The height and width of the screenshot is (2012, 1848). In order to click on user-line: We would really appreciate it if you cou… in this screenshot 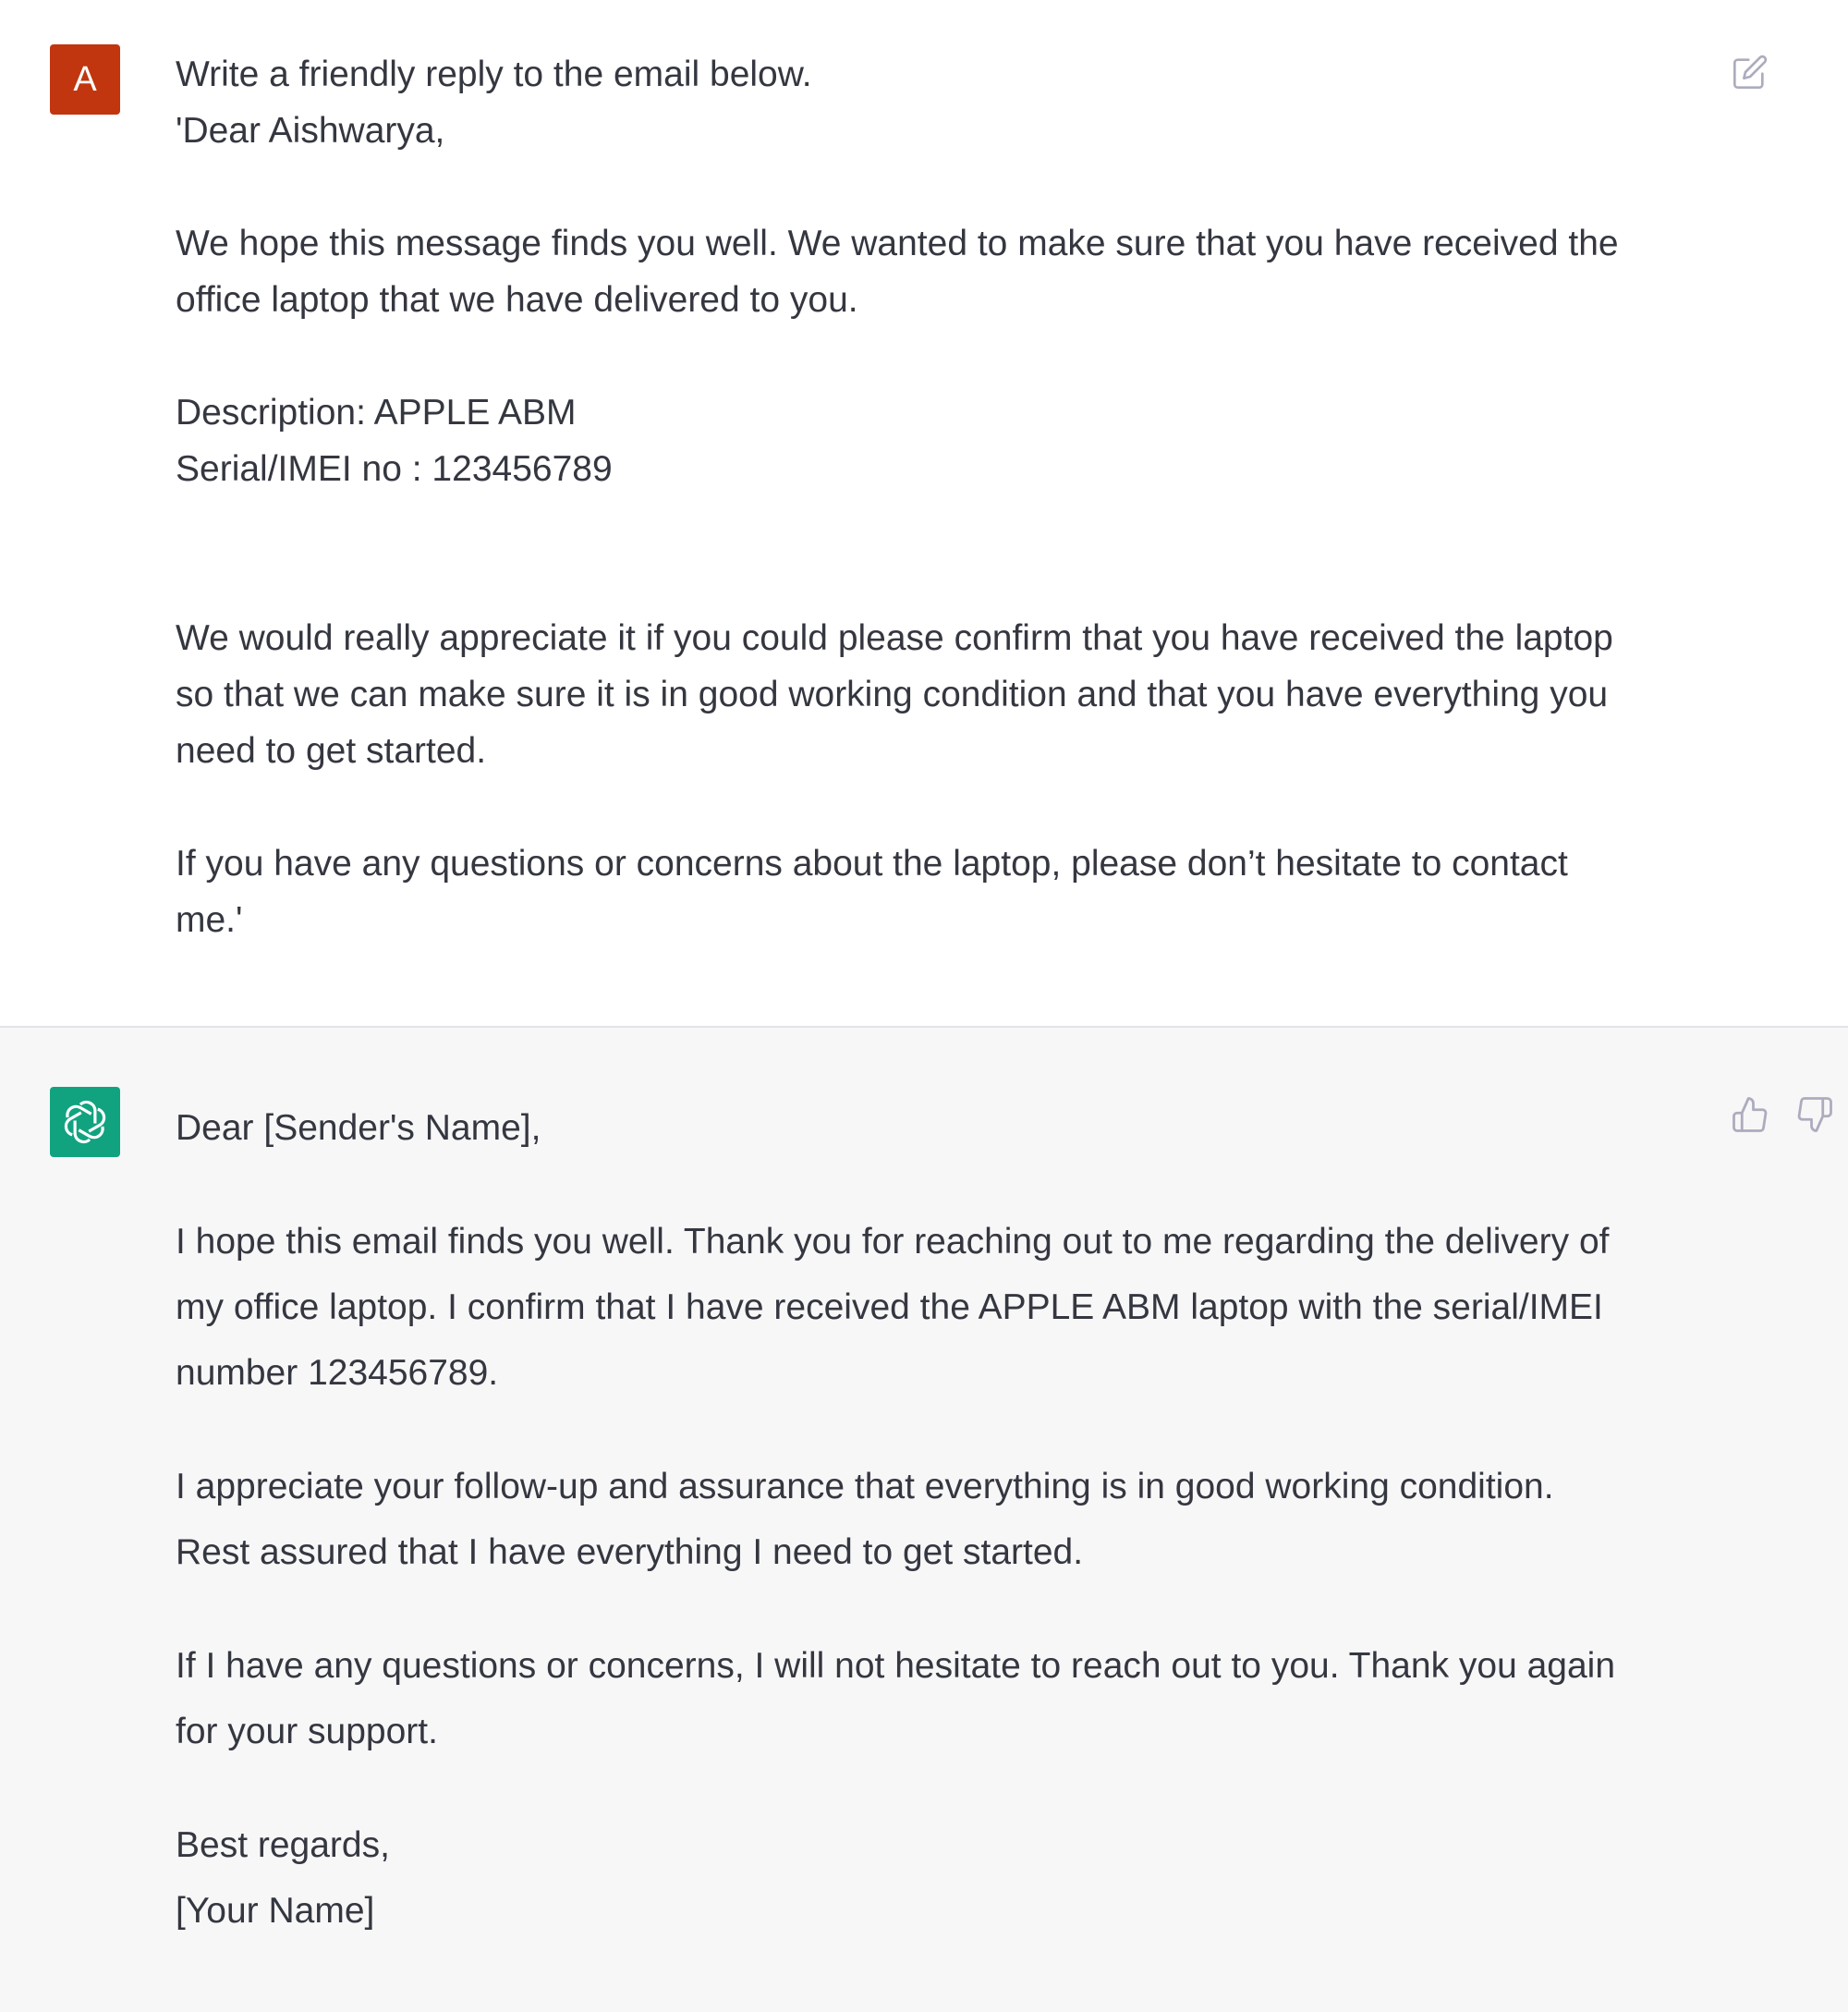, I will do `click(894, 638)`.